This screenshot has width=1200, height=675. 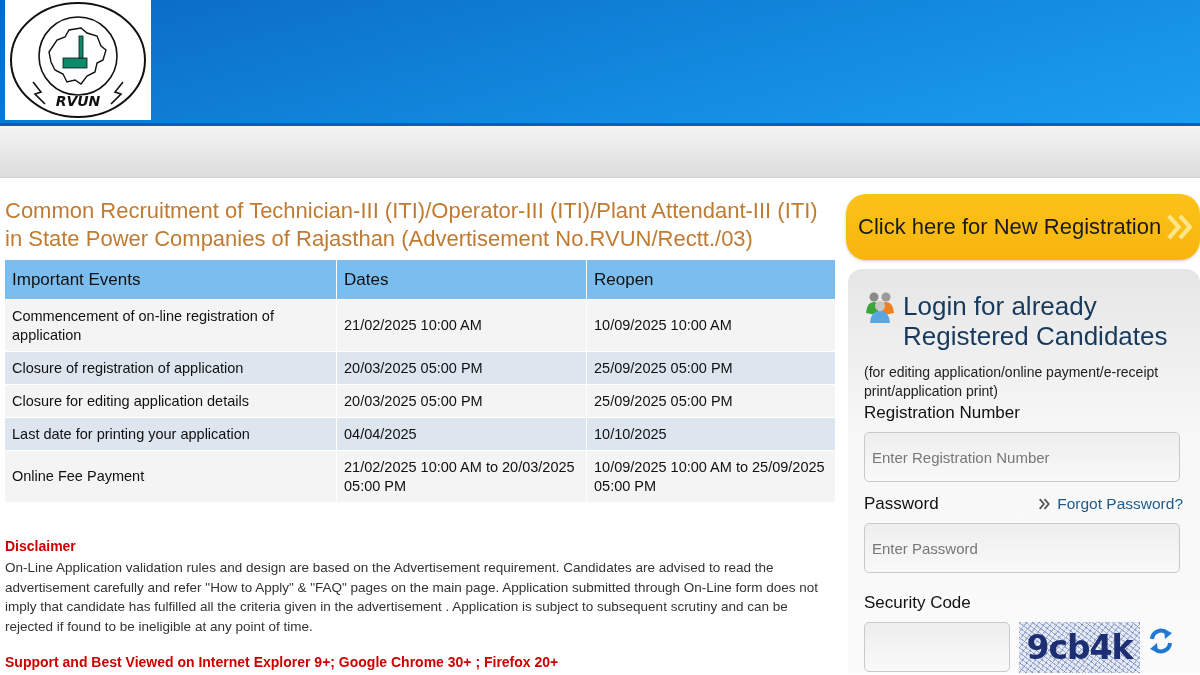 I want to click on table-cell: 10/10/2025, so click(x=711, y=434).